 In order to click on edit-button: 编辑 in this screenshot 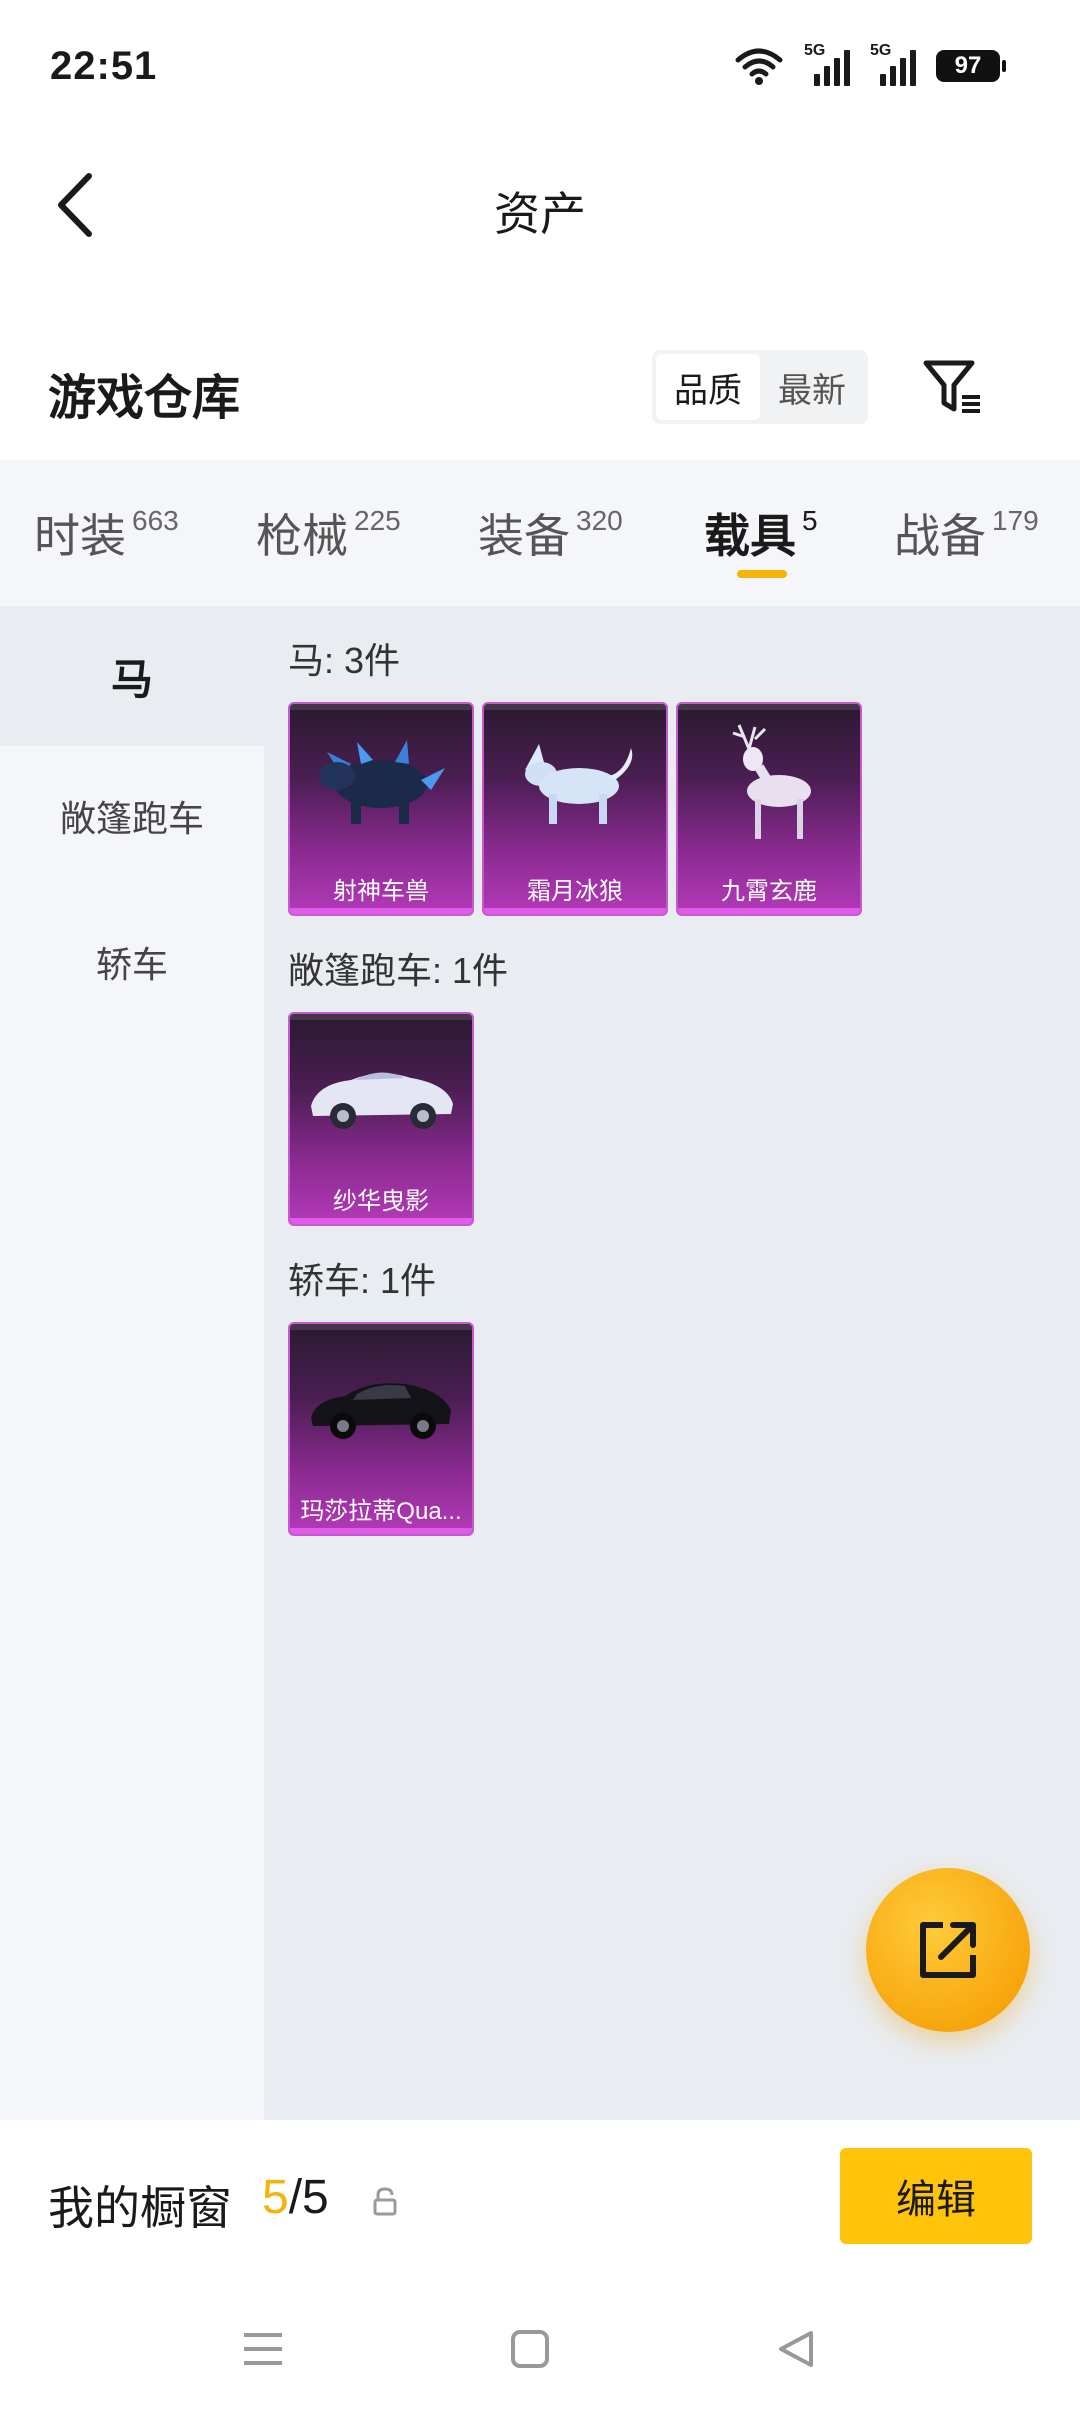, I will do `click(936, 2196)`.